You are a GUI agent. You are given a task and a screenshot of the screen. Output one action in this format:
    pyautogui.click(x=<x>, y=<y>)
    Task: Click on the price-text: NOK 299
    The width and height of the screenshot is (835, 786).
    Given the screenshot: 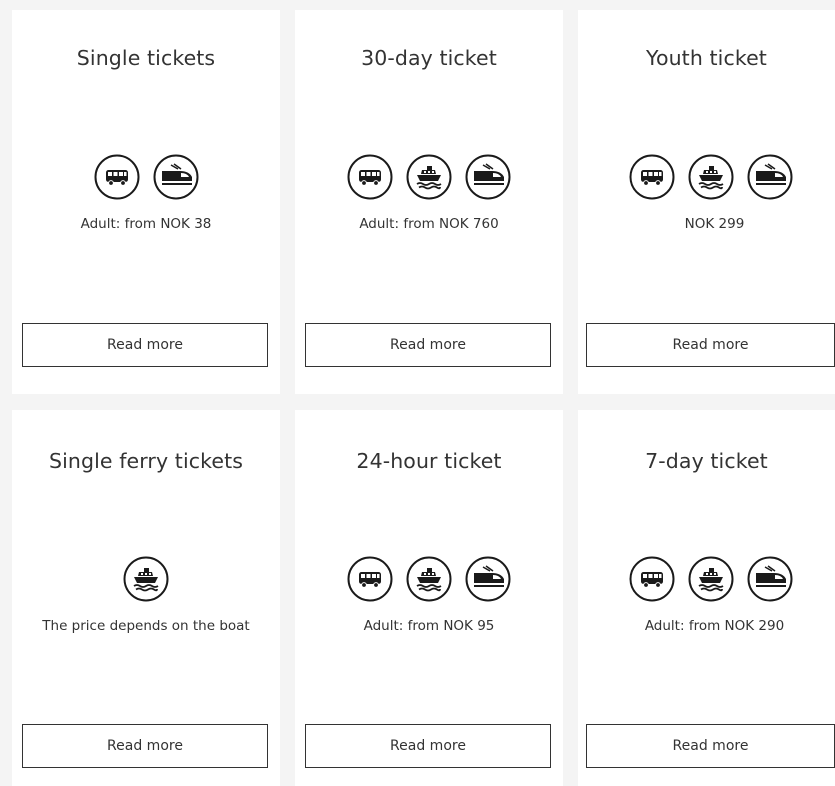 What is the action you would take?
    pyautogui.click(x=714, y=224)
    